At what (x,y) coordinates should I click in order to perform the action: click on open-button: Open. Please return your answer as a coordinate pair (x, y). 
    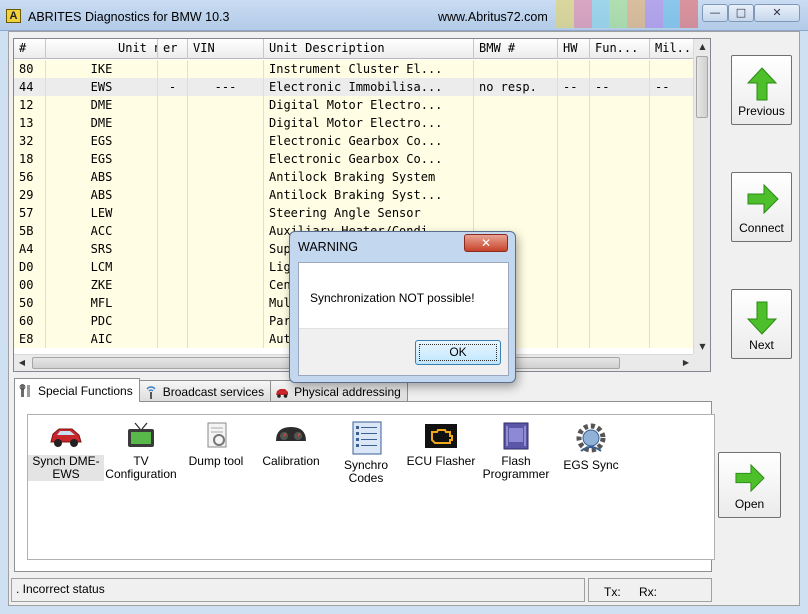
    Looking at the image, I should click on (749, 485).